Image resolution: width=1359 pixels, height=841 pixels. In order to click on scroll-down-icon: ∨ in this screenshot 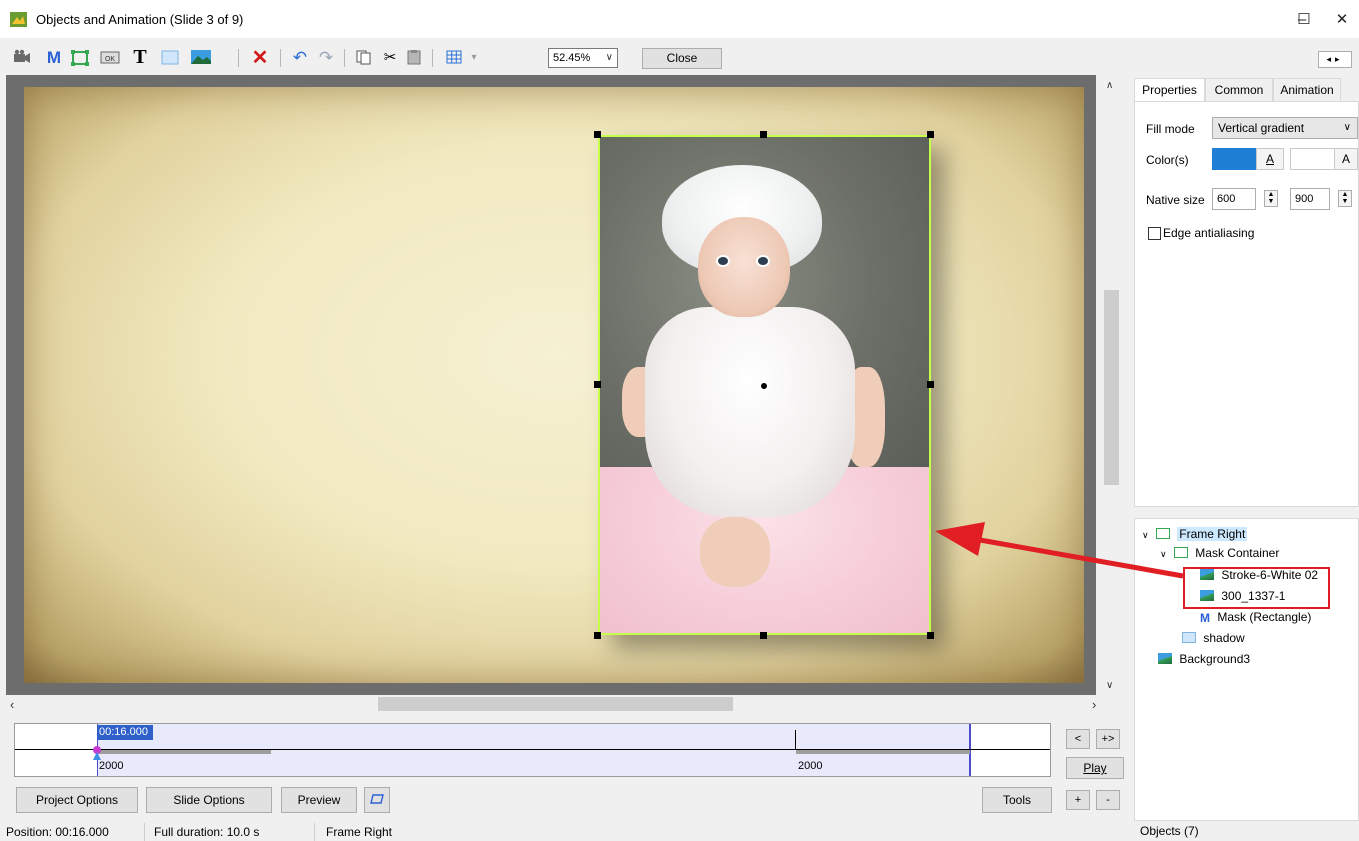, I will do `click(1109, 685)`.